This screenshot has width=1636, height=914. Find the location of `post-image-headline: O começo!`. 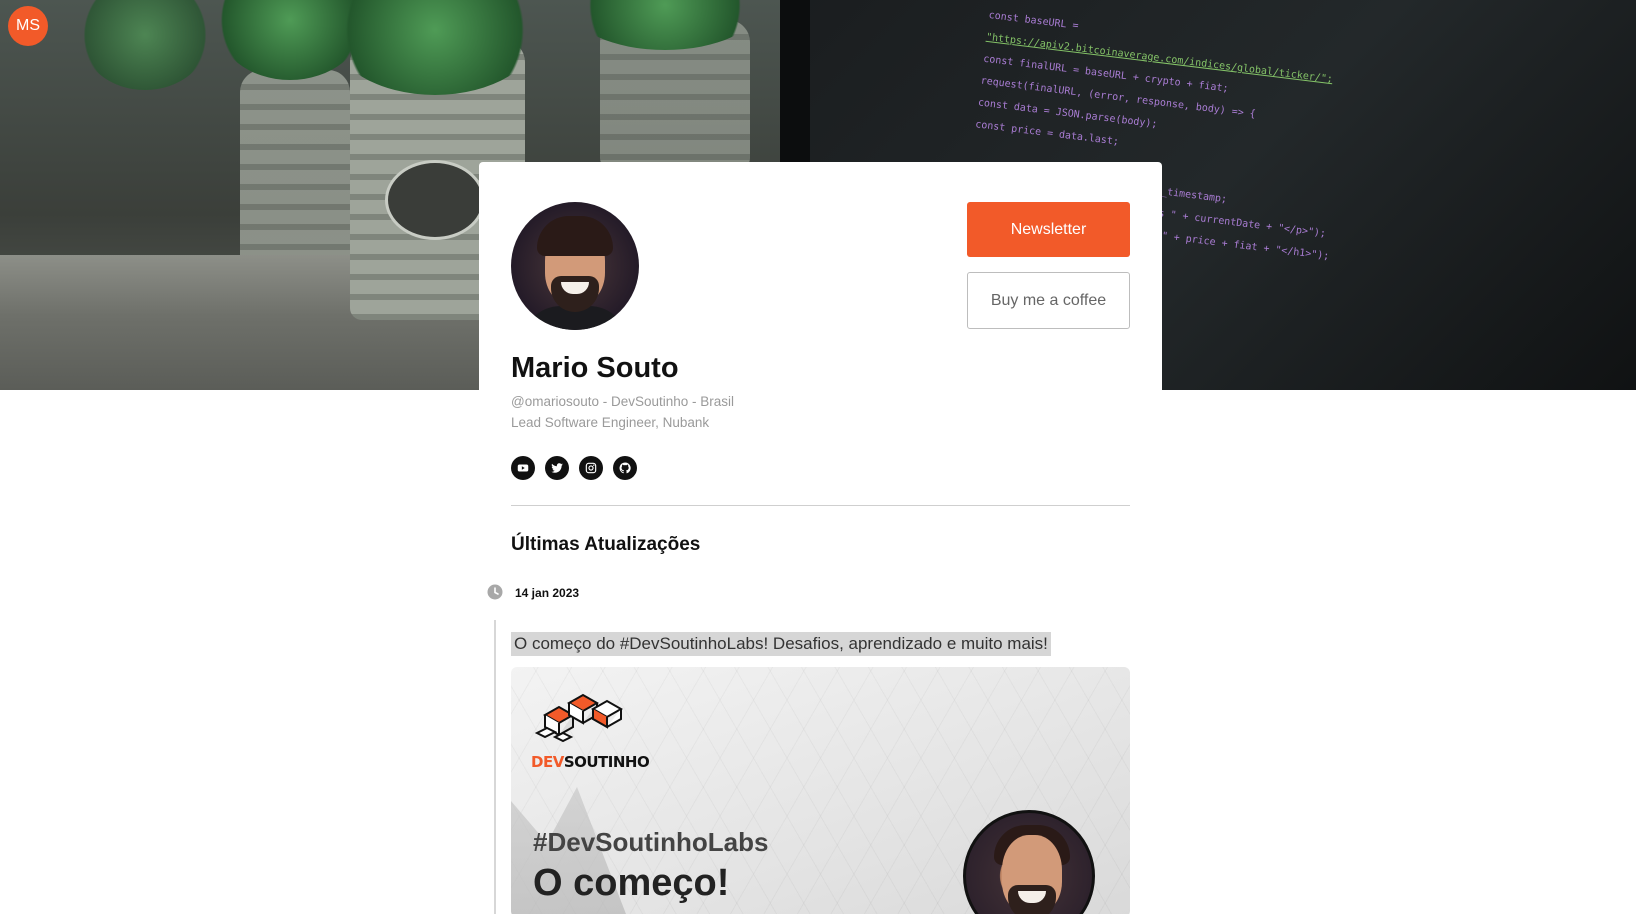

post-image-headline: O começo! is located at coordinates (631, 883).